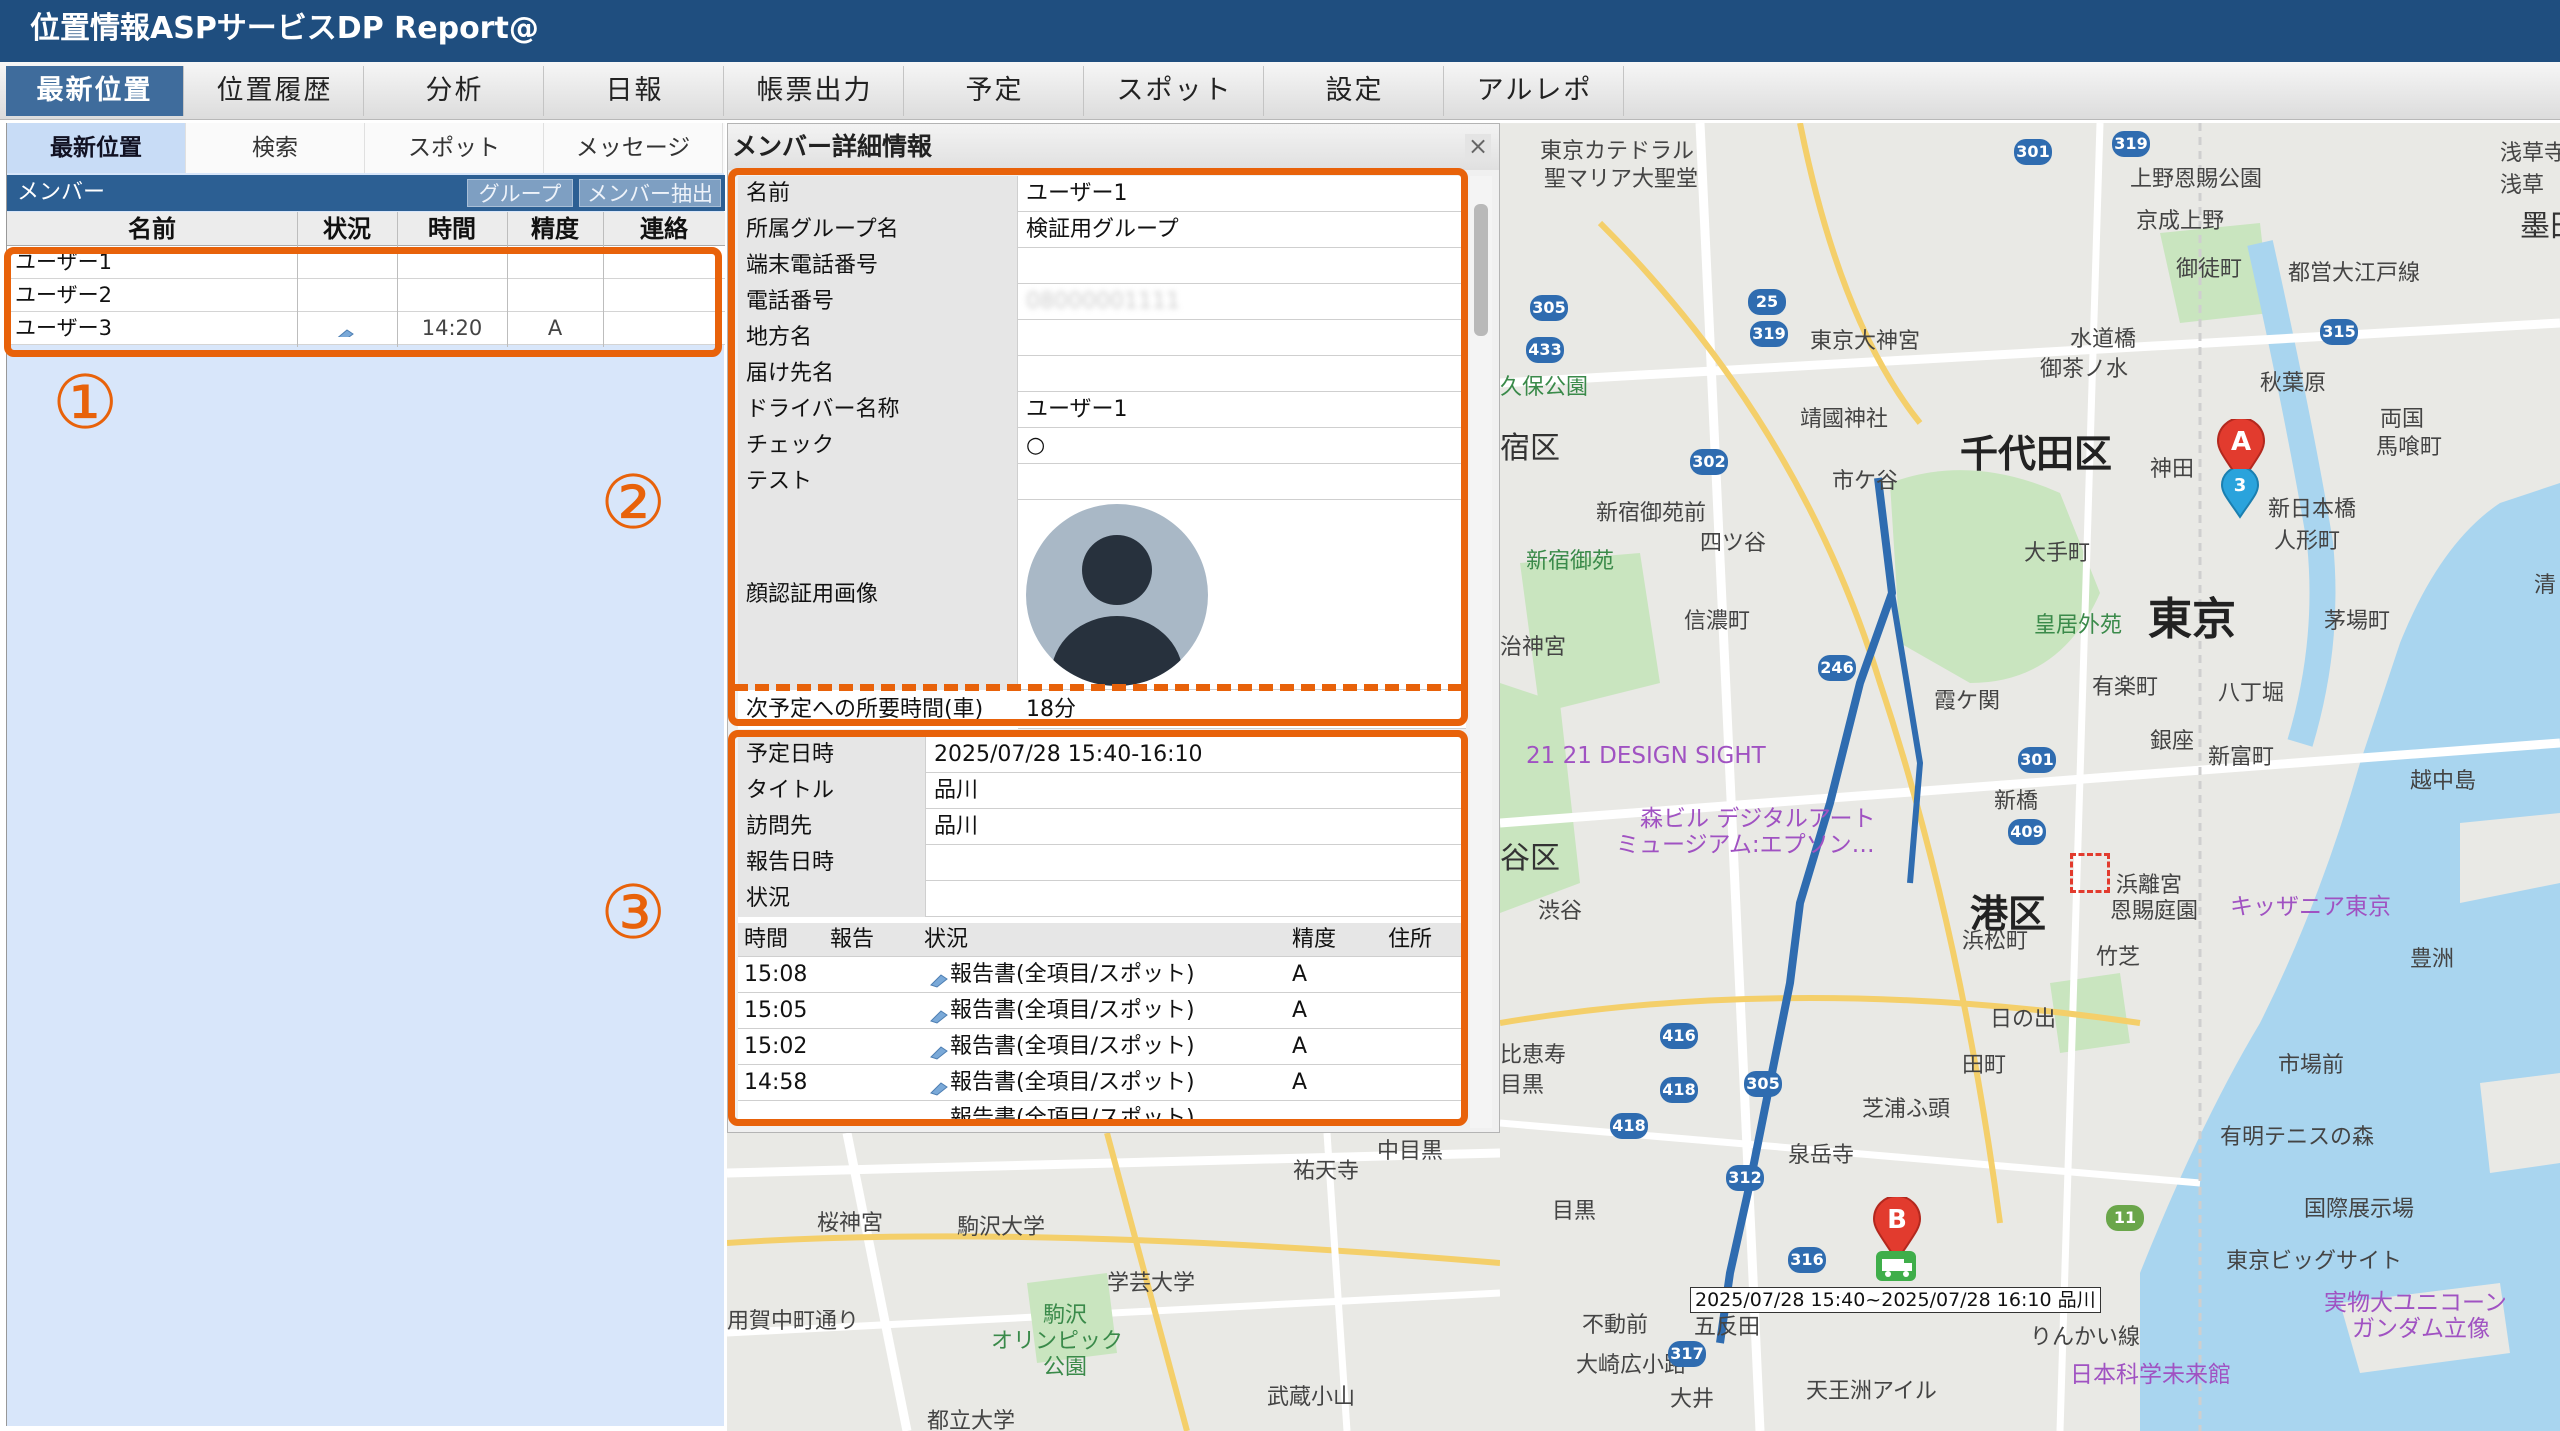  What do you see at coordinates (85, 403) in the screenshot?
I see `annotation-1: ①` at bounding box center [85, 403].